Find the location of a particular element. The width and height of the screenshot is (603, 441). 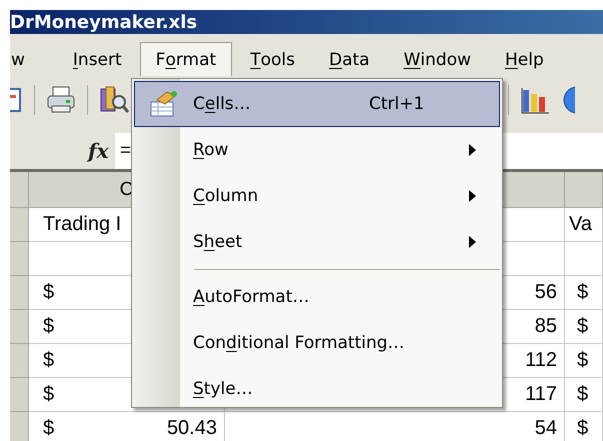

menu-item: Tools is located at coordinates (272, 59).